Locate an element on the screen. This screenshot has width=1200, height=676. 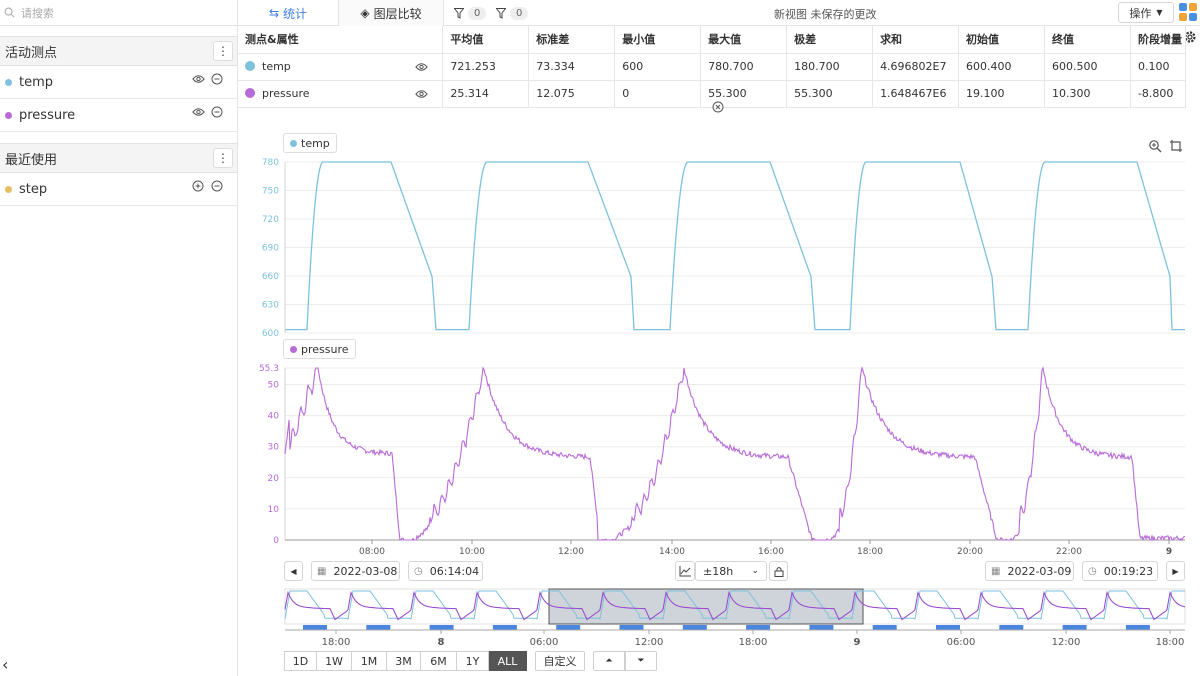
reset-zoom-icon is located at coordinates (1176, 146).